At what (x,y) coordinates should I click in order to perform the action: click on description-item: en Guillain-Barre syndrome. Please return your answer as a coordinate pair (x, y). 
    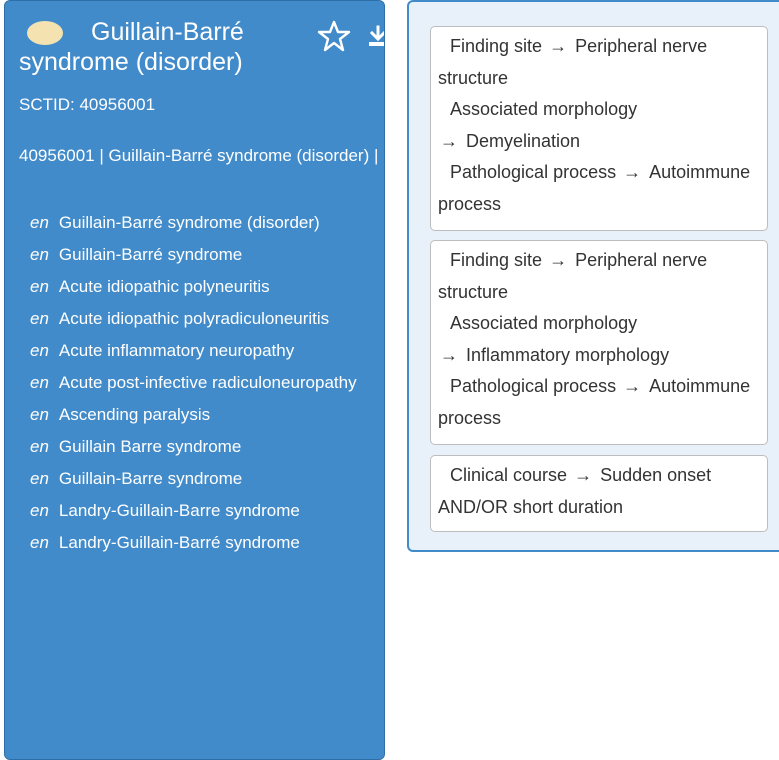
    Looking at the image, I should click on (196, 479).